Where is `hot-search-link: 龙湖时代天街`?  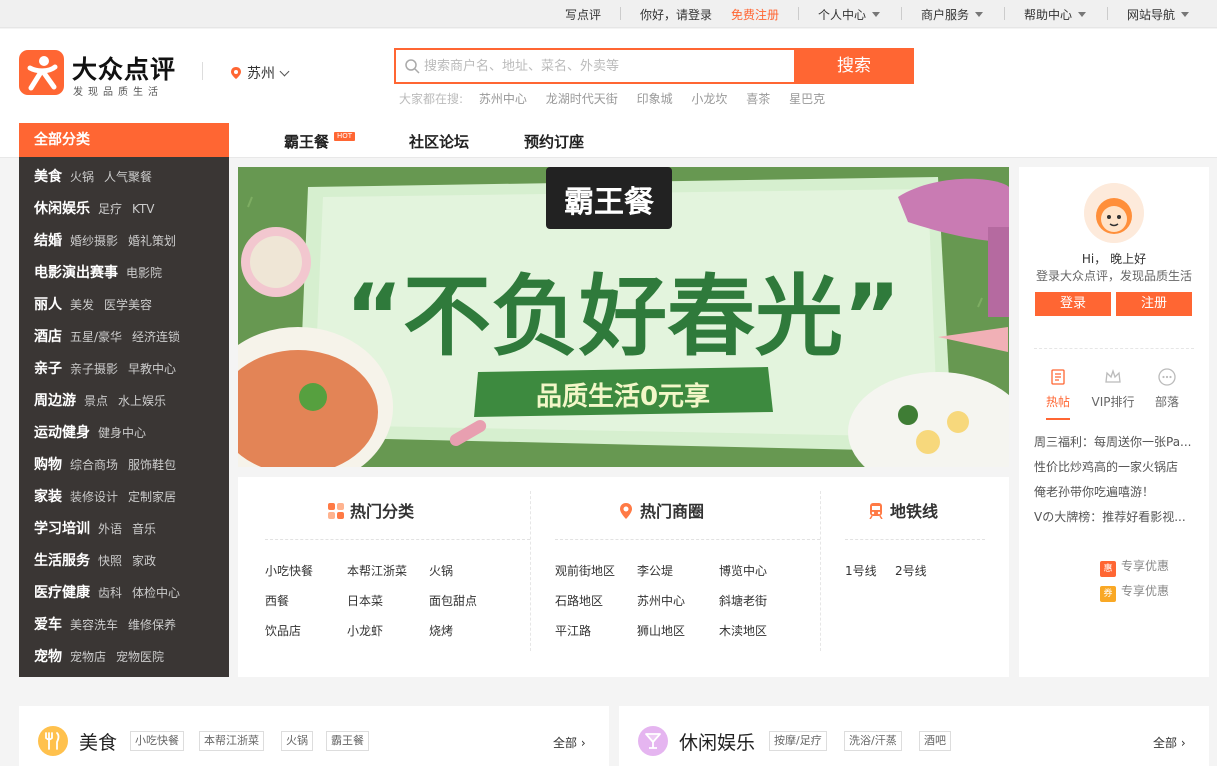
hot-search-link: 龙湖时代天街 is located at coordinates (582, 99).